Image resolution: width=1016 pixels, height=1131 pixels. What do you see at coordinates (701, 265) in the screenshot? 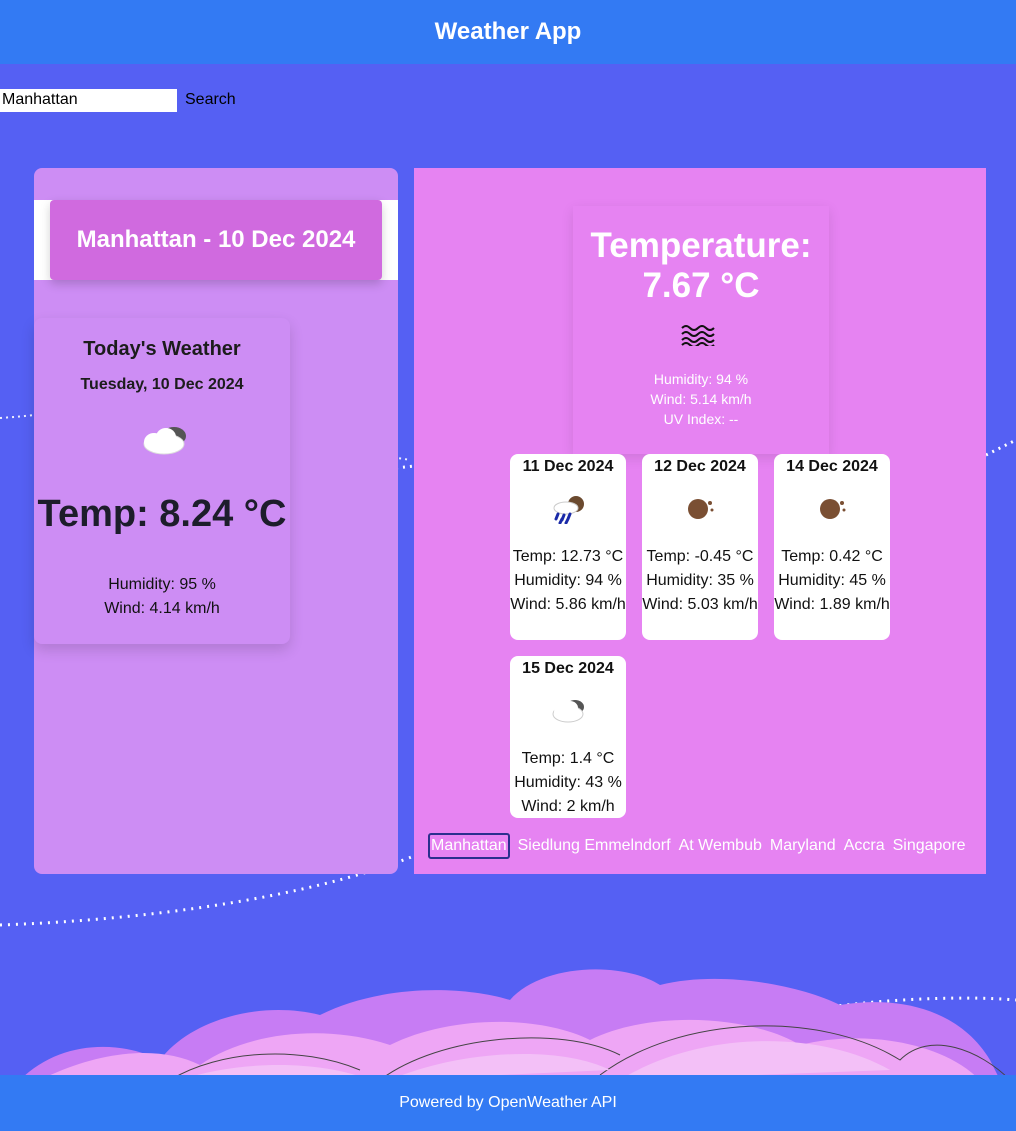
I see `current-temperature: Temperature: 7.67 °C` at bounding box center [701, 265].